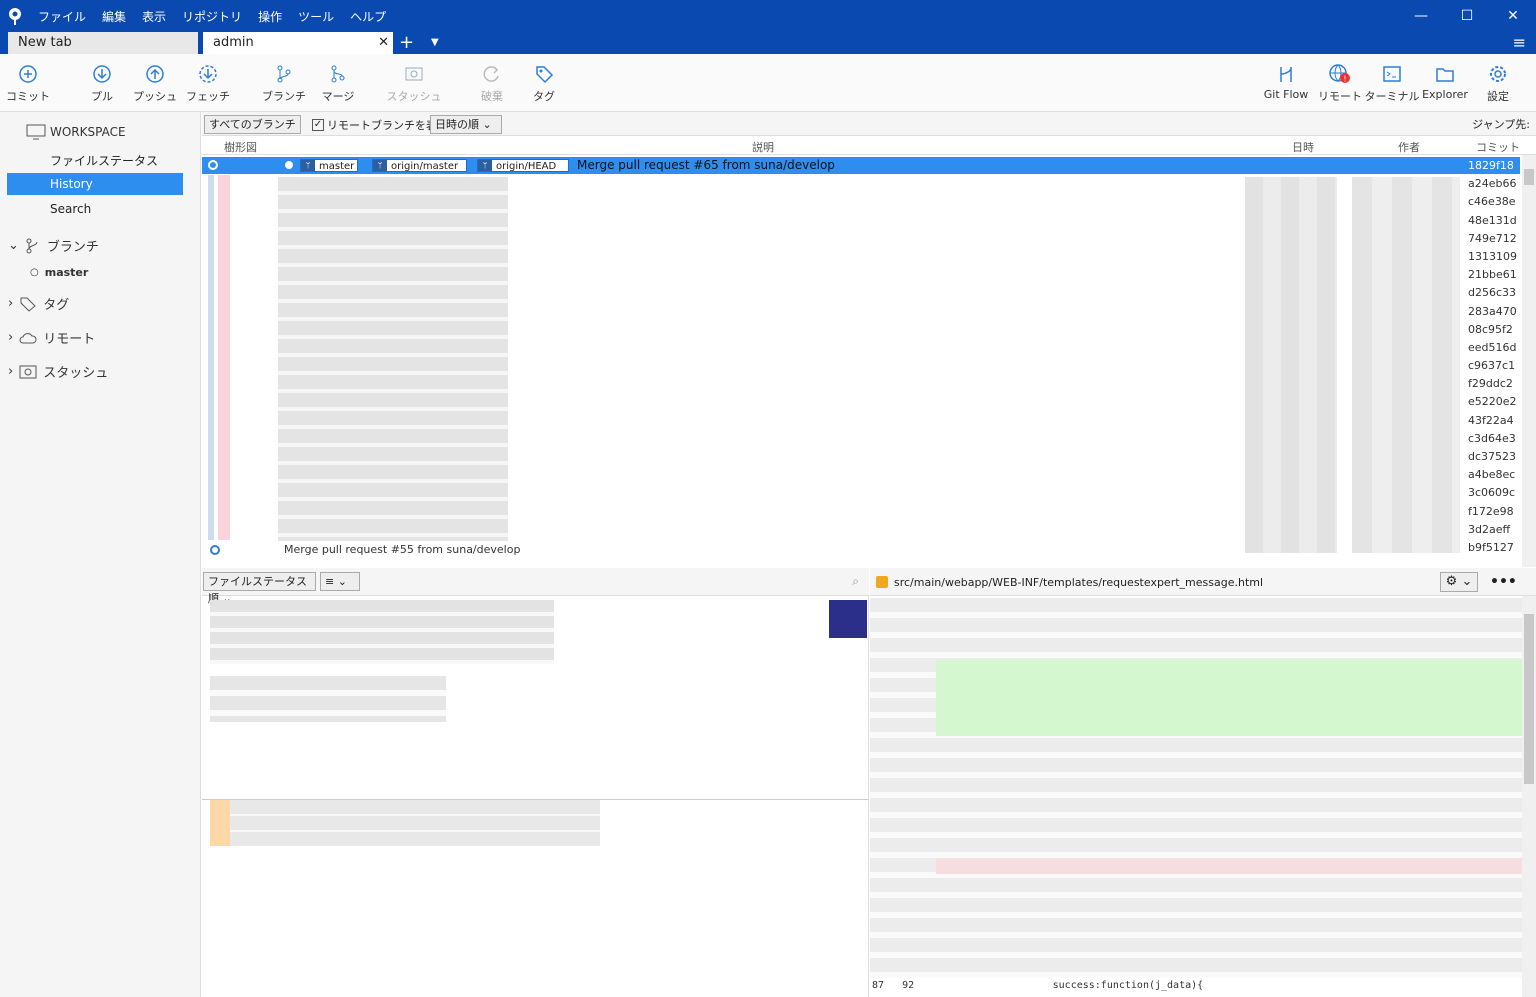 The height and width of the screenshot is (997, 1536). Describe the element at coordinates (13, 245) in the screenshot. I see `chevron-down-icon: ⌄` at that location.